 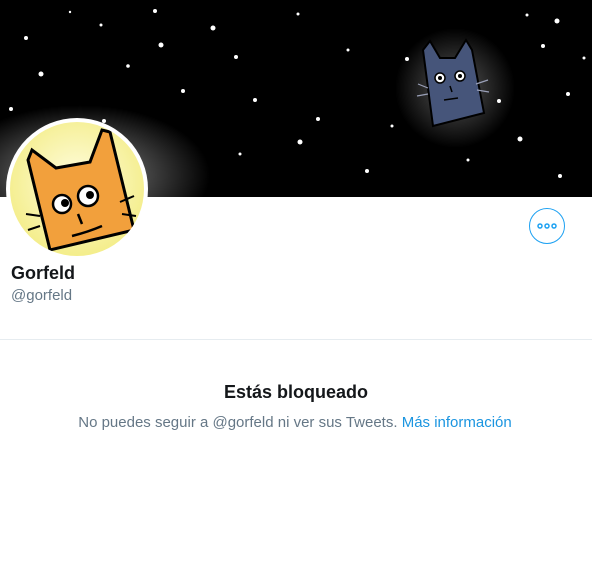 What do you see at coordinates (296, 392) in the screenshot?
I see `blocked-title: Estás bloqueado` at bounding box center [296, 392].